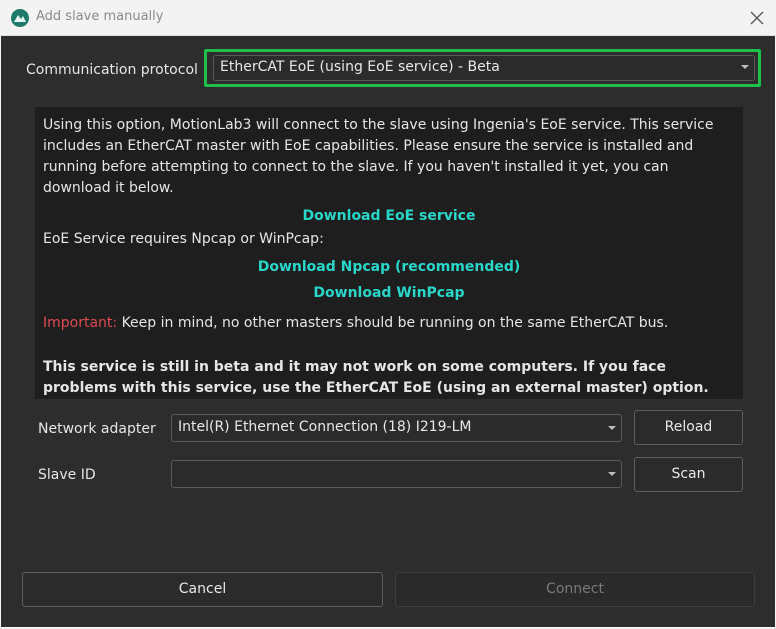 The image size is (776, 629). I want to click on slave-id-label: Slave ID, so click(67, 475).